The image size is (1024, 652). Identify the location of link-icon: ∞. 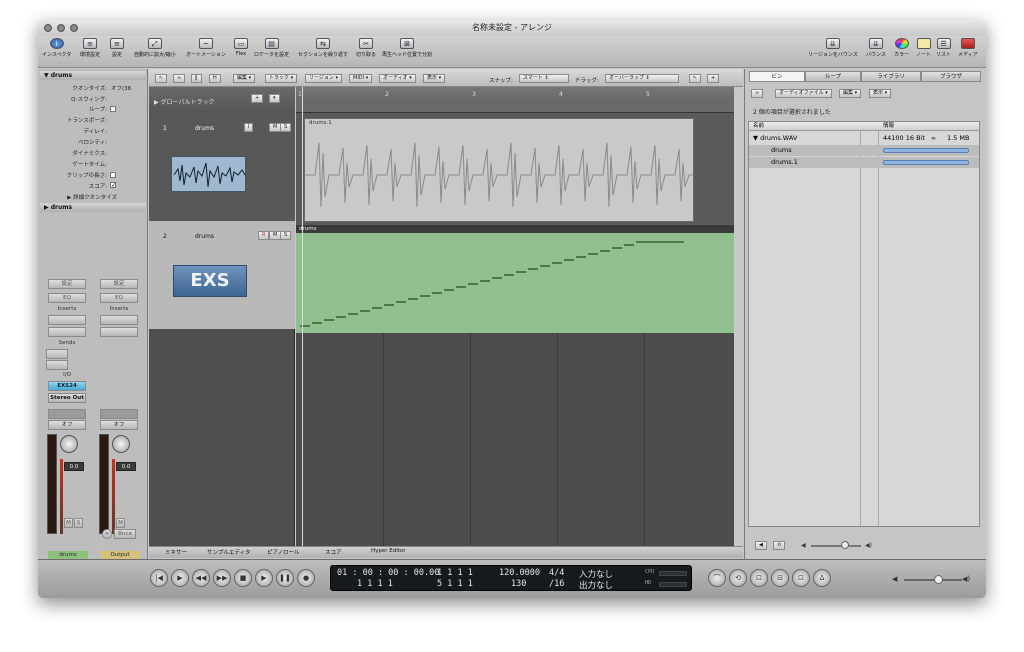
(107, 534).